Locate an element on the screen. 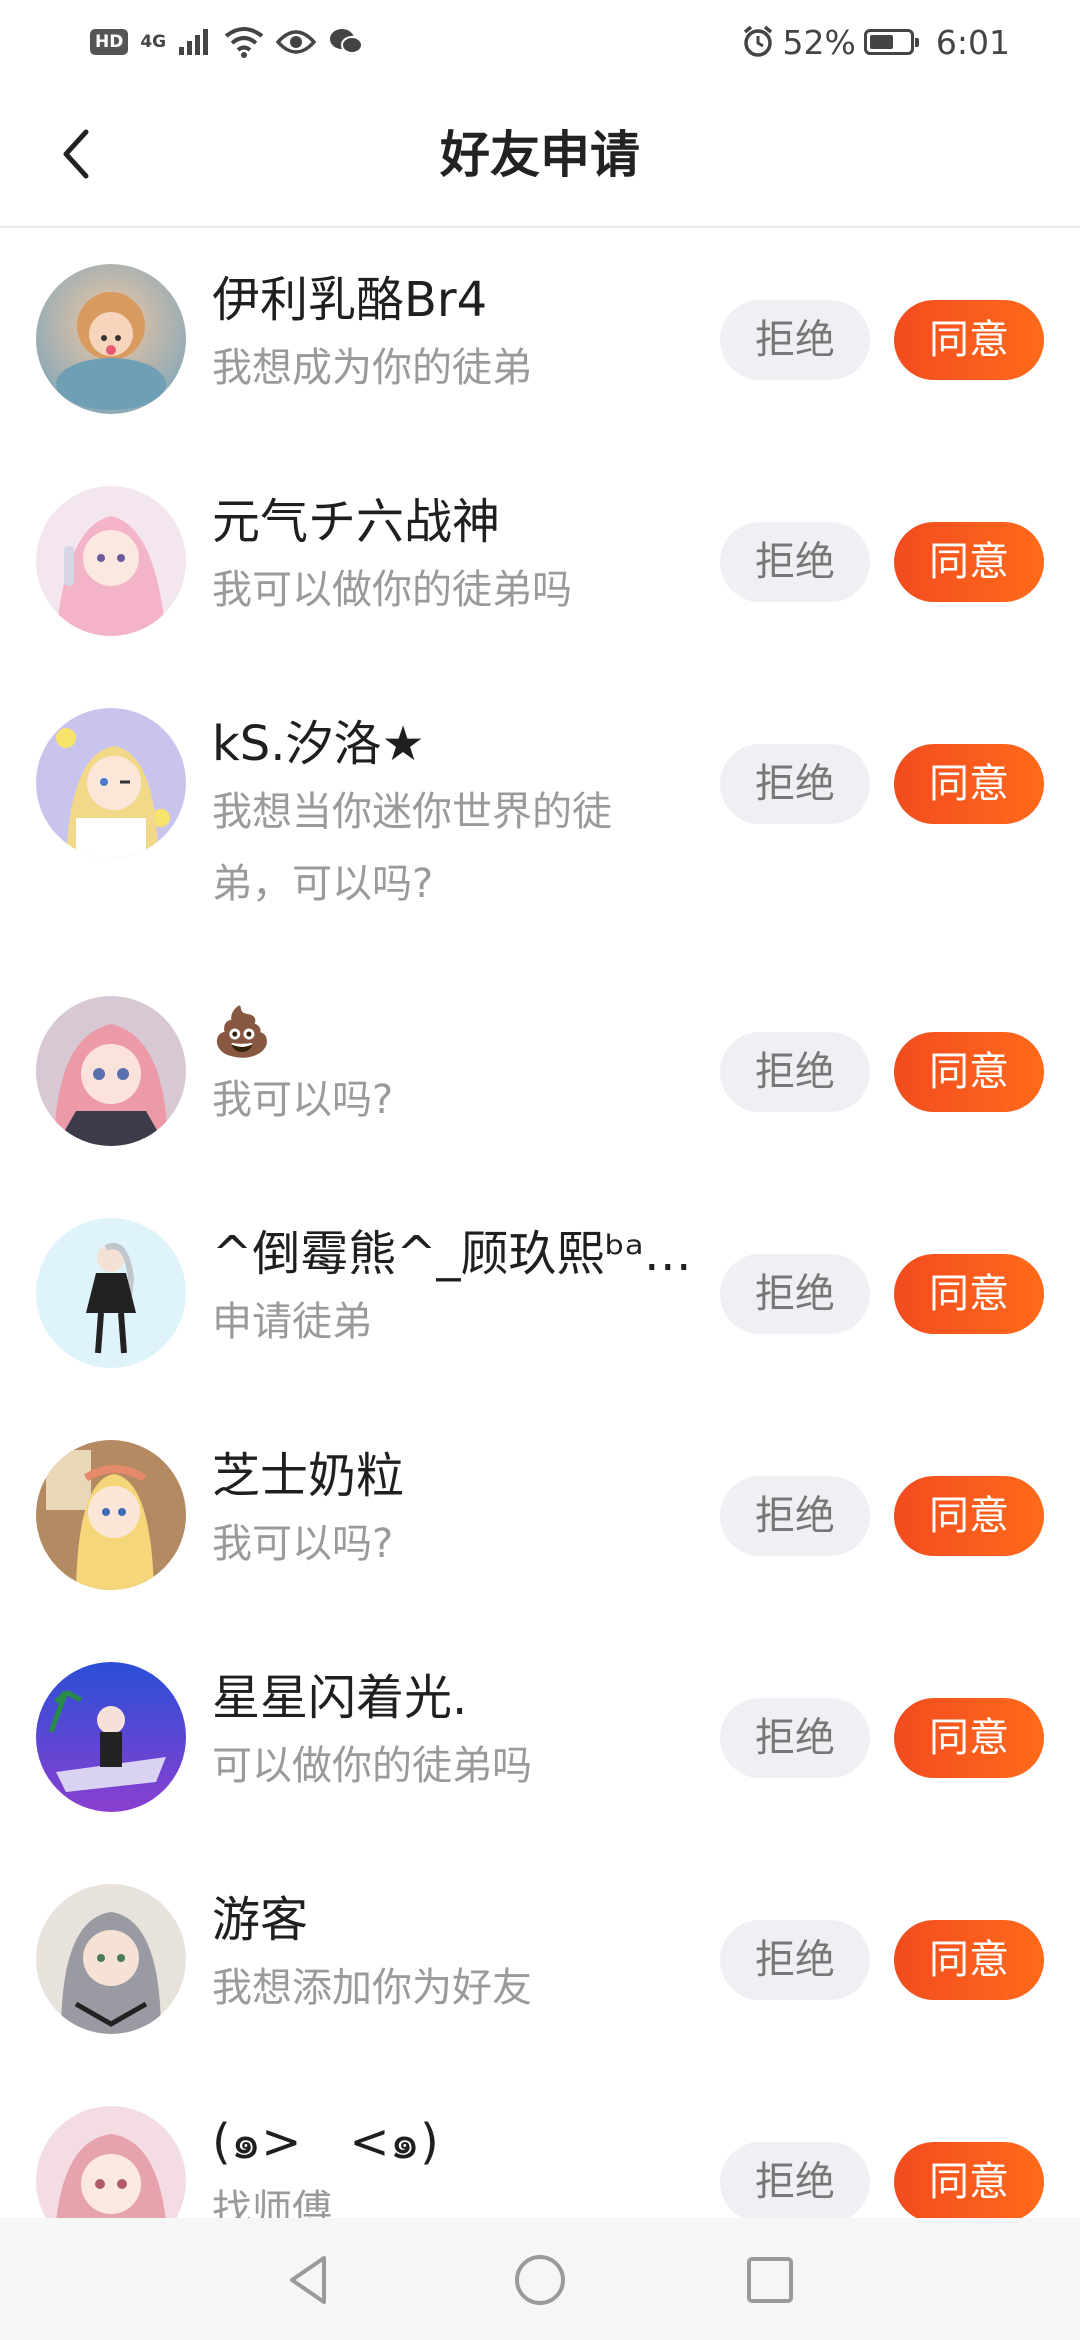 Image resolution: width=1080 pixels, height=2340 pixels. circle-home-icon is located at coordinates (540, 2280).